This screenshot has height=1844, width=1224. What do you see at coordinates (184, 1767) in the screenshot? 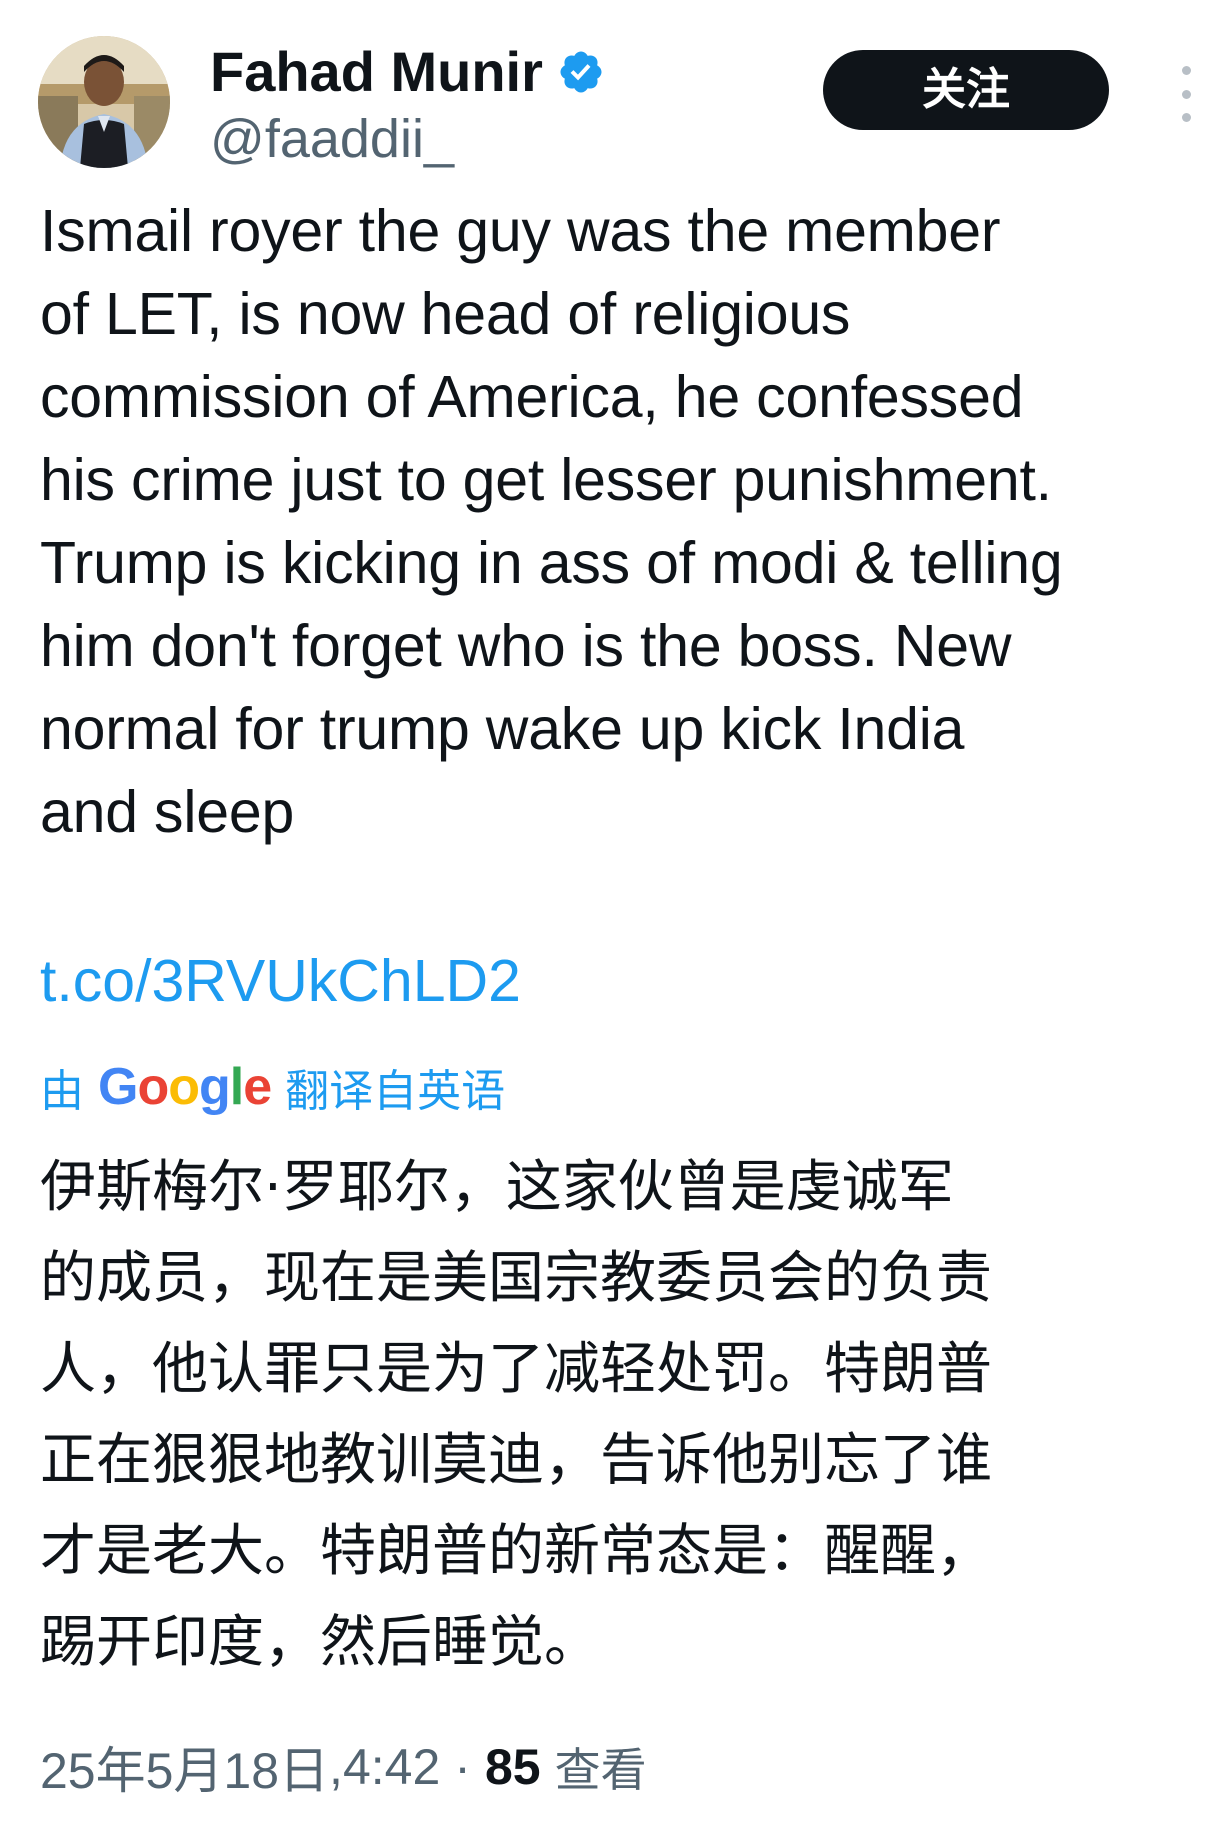
I see `tweet-date: 25年5月18日` at bounding box center [184, 1767].